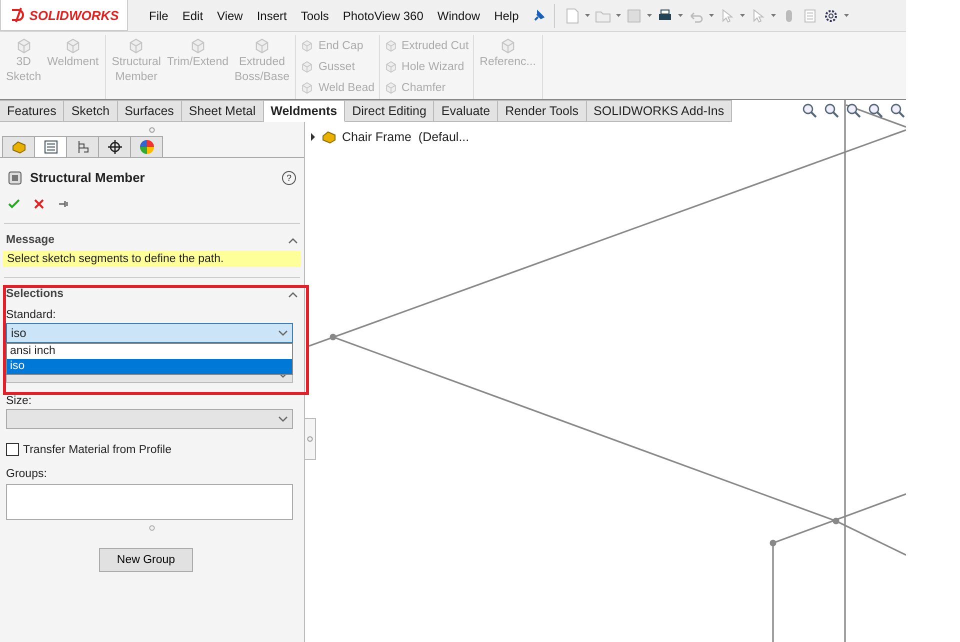  What do you see at coordinates (152, 259) in the screenshot?
I see `message-text: Select sketch segments to define the path.` at bounding box center [152, 259].